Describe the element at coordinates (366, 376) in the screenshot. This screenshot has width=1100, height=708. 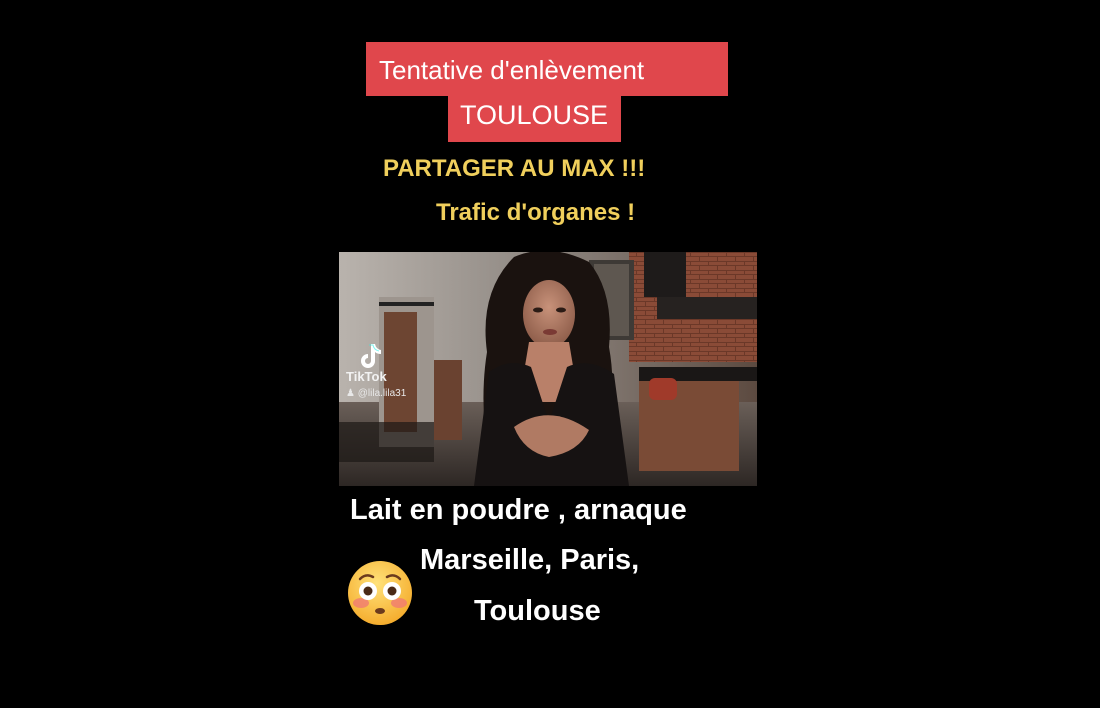
I see `tiktok-brand-label: TikTok` at that location.